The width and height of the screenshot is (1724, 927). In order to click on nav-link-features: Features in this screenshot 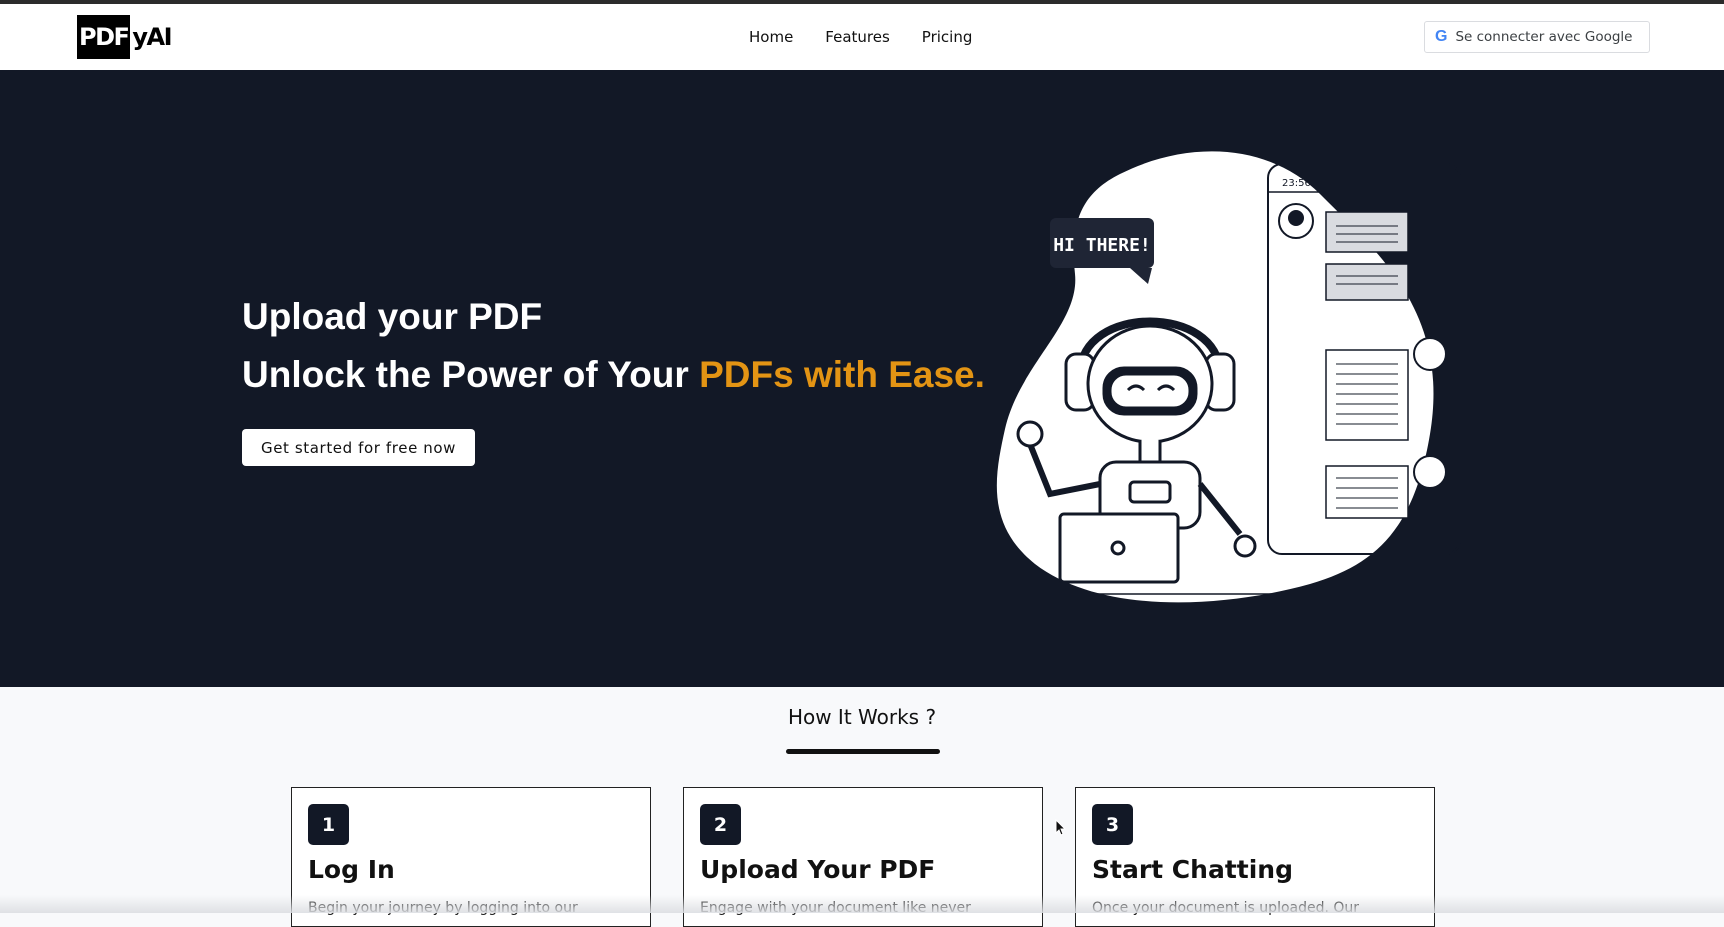, I will do `click(857, 37)`.